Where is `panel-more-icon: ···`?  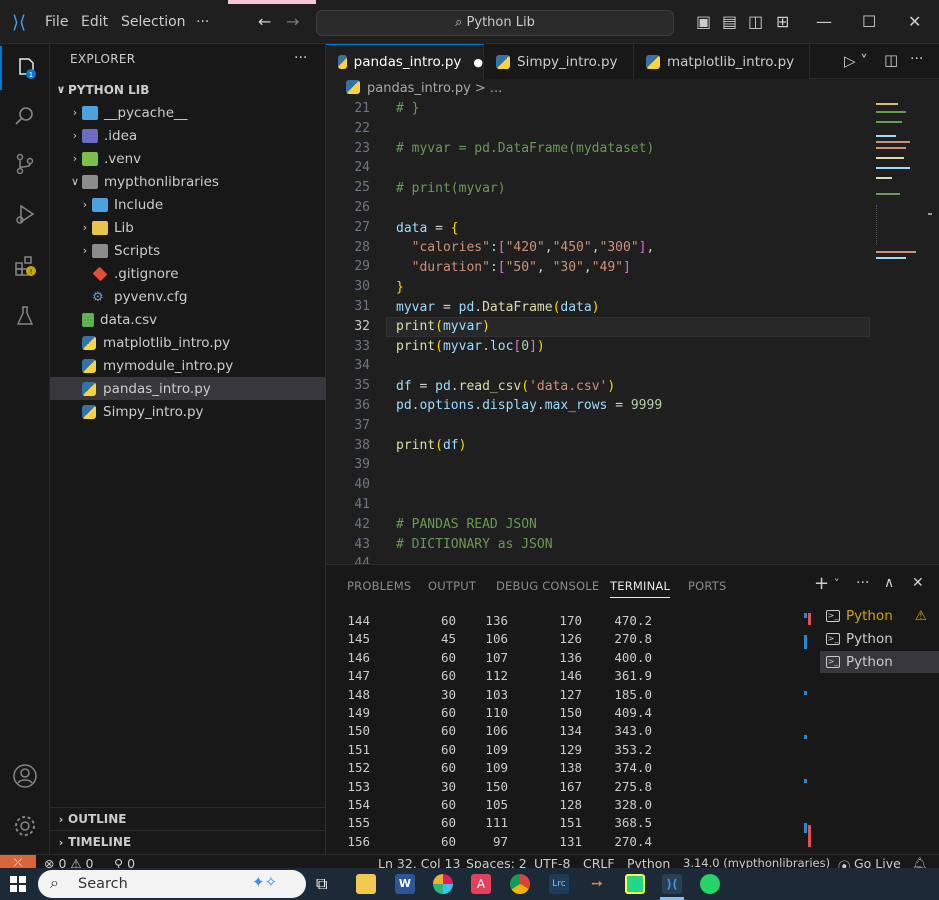 panel-more-icon: ··· is located at coordinates (862, 583).